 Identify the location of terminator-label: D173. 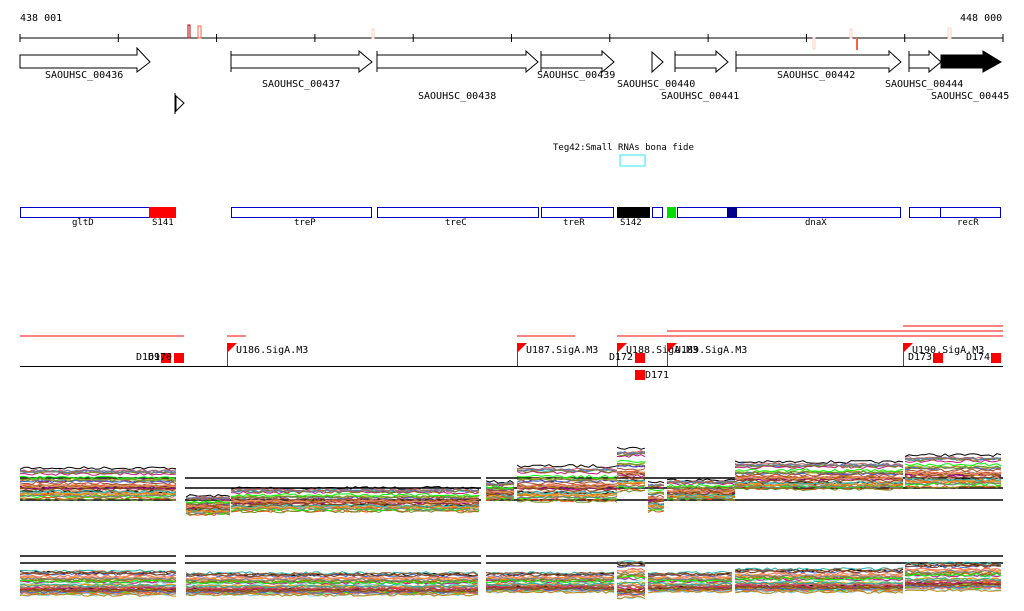
(920, 357).